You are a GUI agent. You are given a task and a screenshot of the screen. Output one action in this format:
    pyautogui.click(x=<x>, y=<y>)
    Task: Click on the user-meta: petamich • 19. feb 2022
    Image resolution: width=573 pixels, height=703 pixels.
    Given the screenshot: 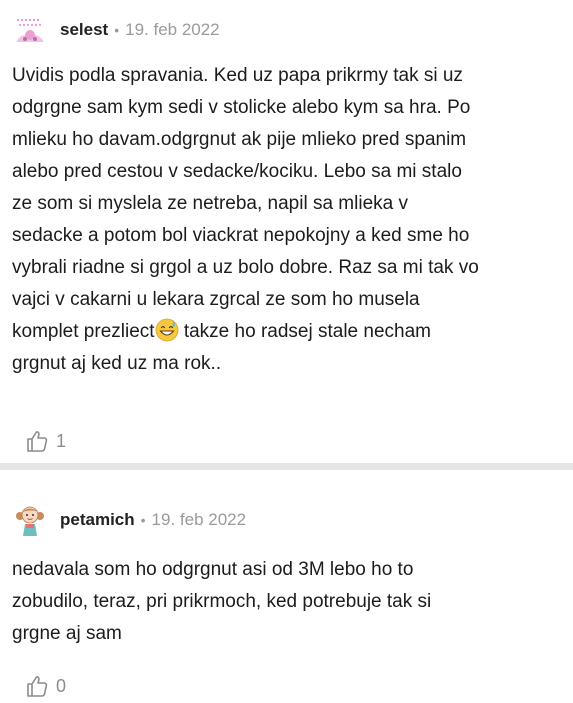 What is the action you would take?
    pyautogui.click(x=153, y=520)
    